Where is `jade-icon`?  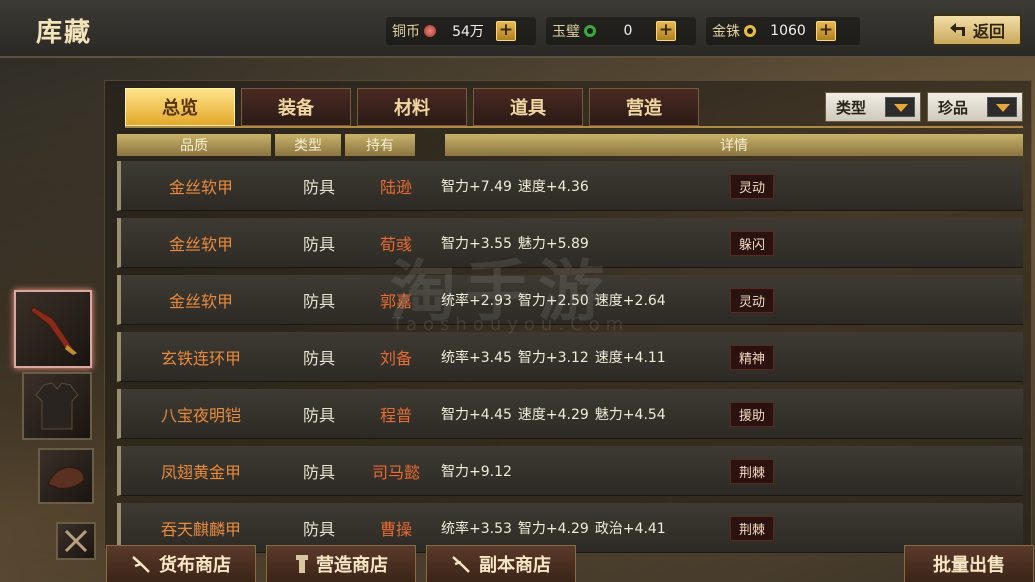 jade-icon is located at coordinates (590, 31).